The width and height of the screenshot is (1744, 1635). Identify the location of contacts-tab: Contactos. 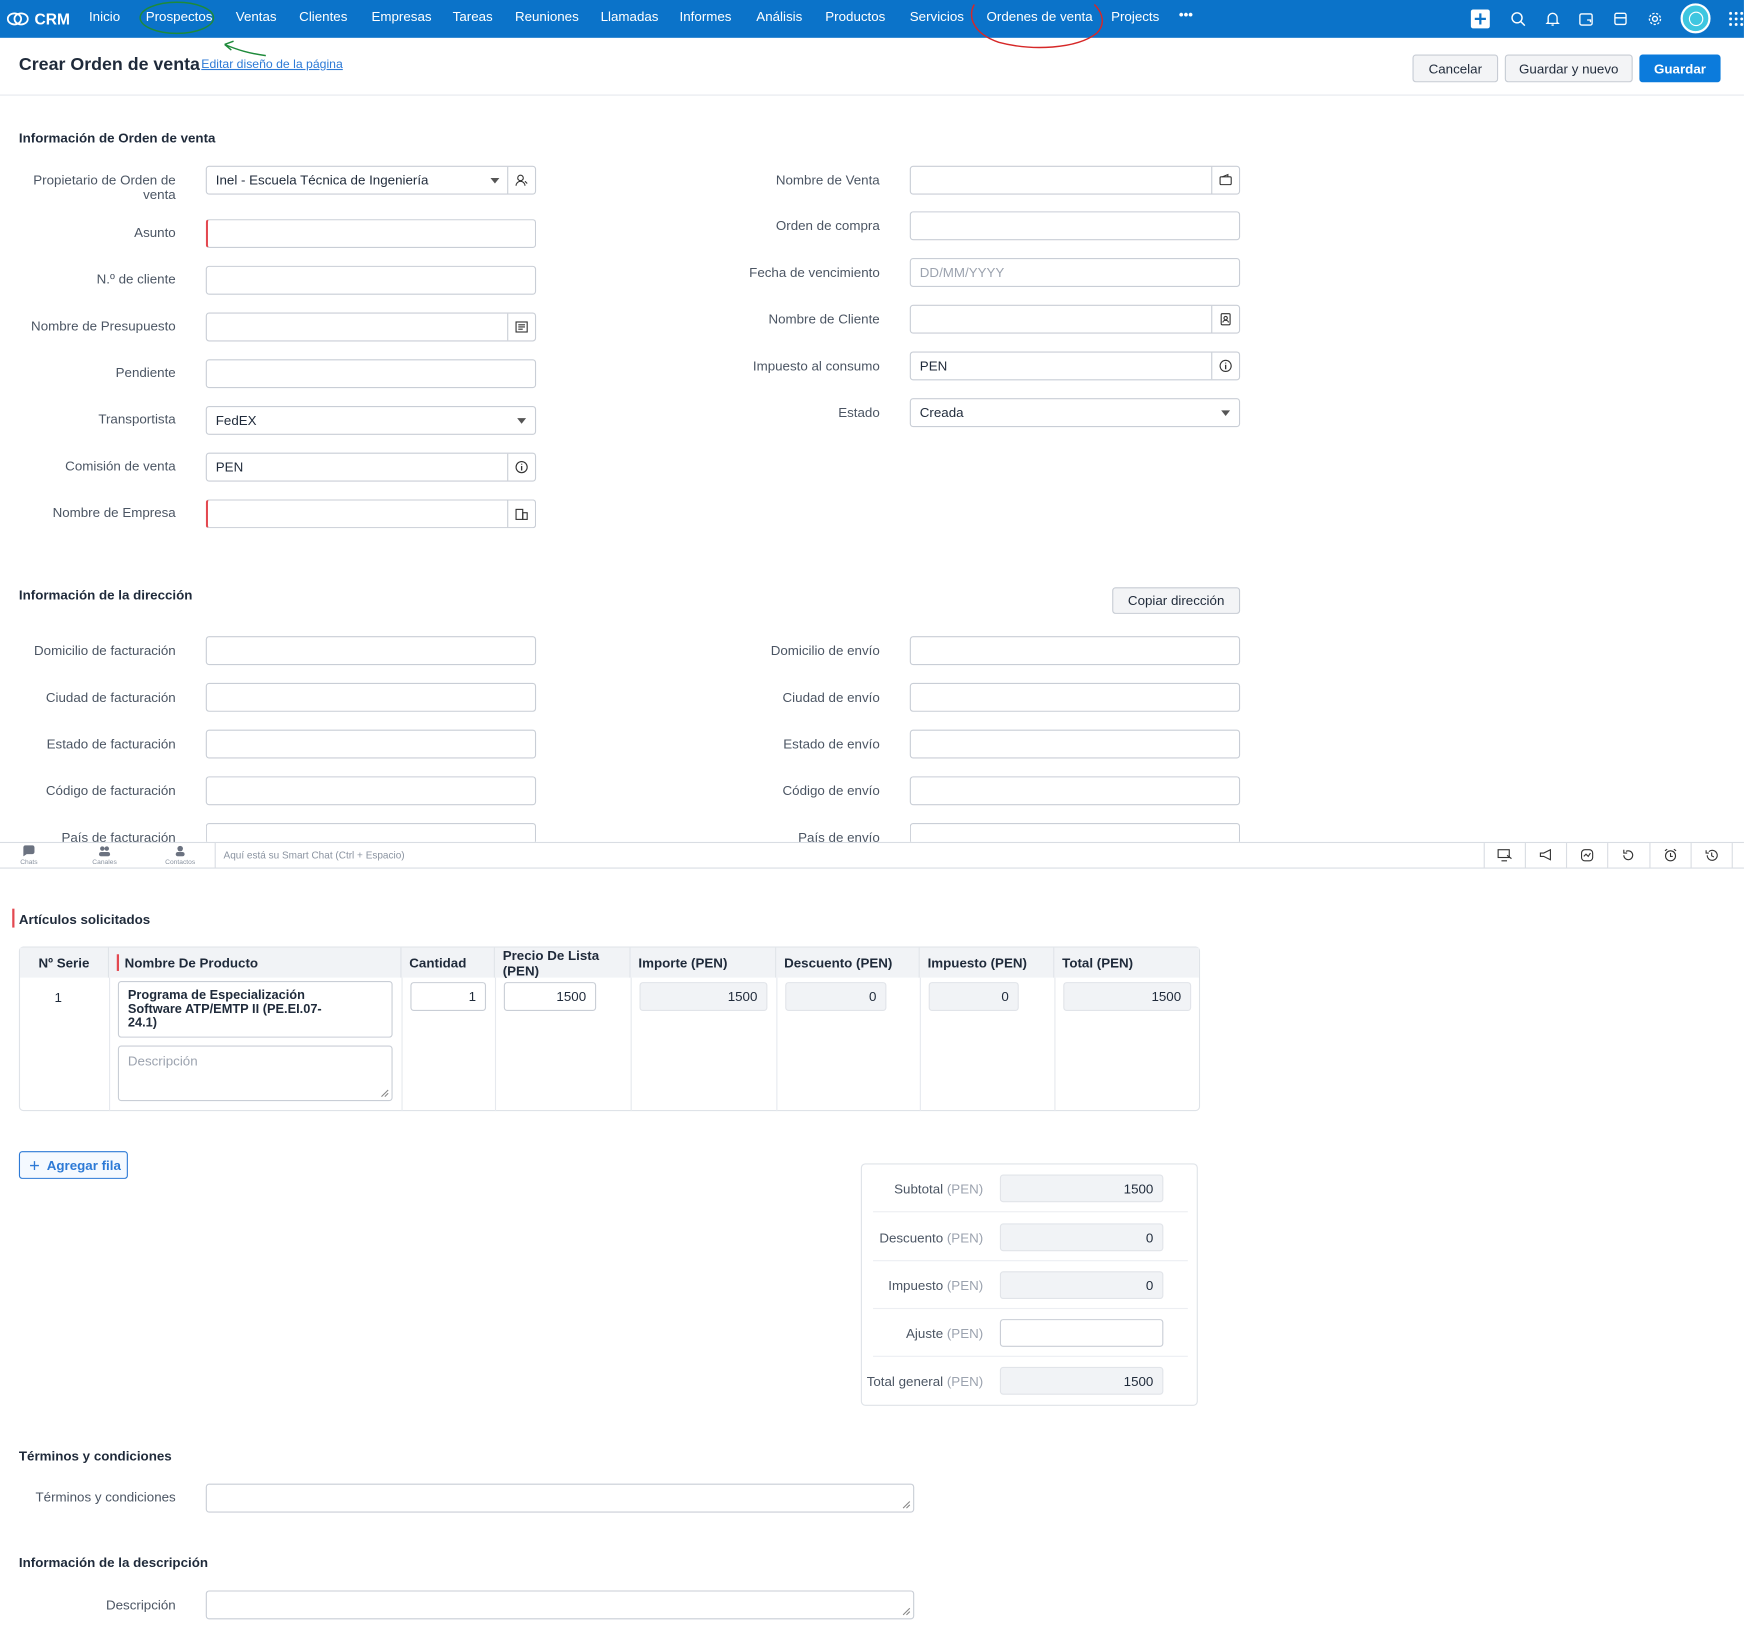
(180, 855).